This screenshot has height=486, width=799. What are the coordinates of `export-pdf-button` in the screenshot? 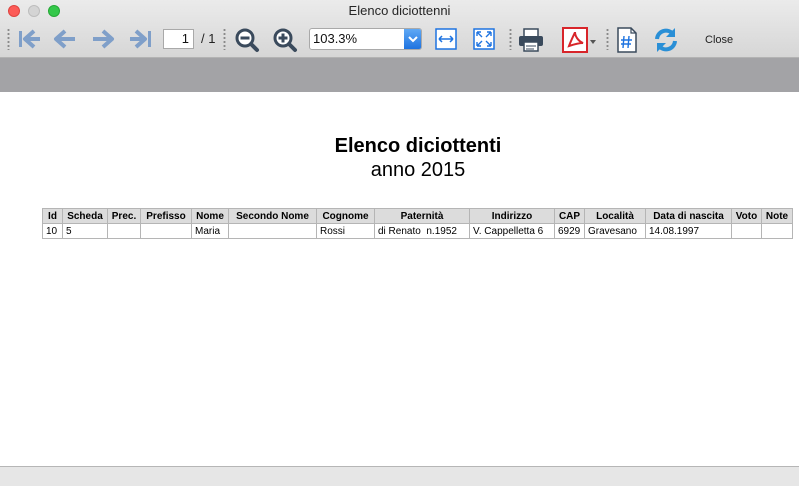 It's located at (580, 40).